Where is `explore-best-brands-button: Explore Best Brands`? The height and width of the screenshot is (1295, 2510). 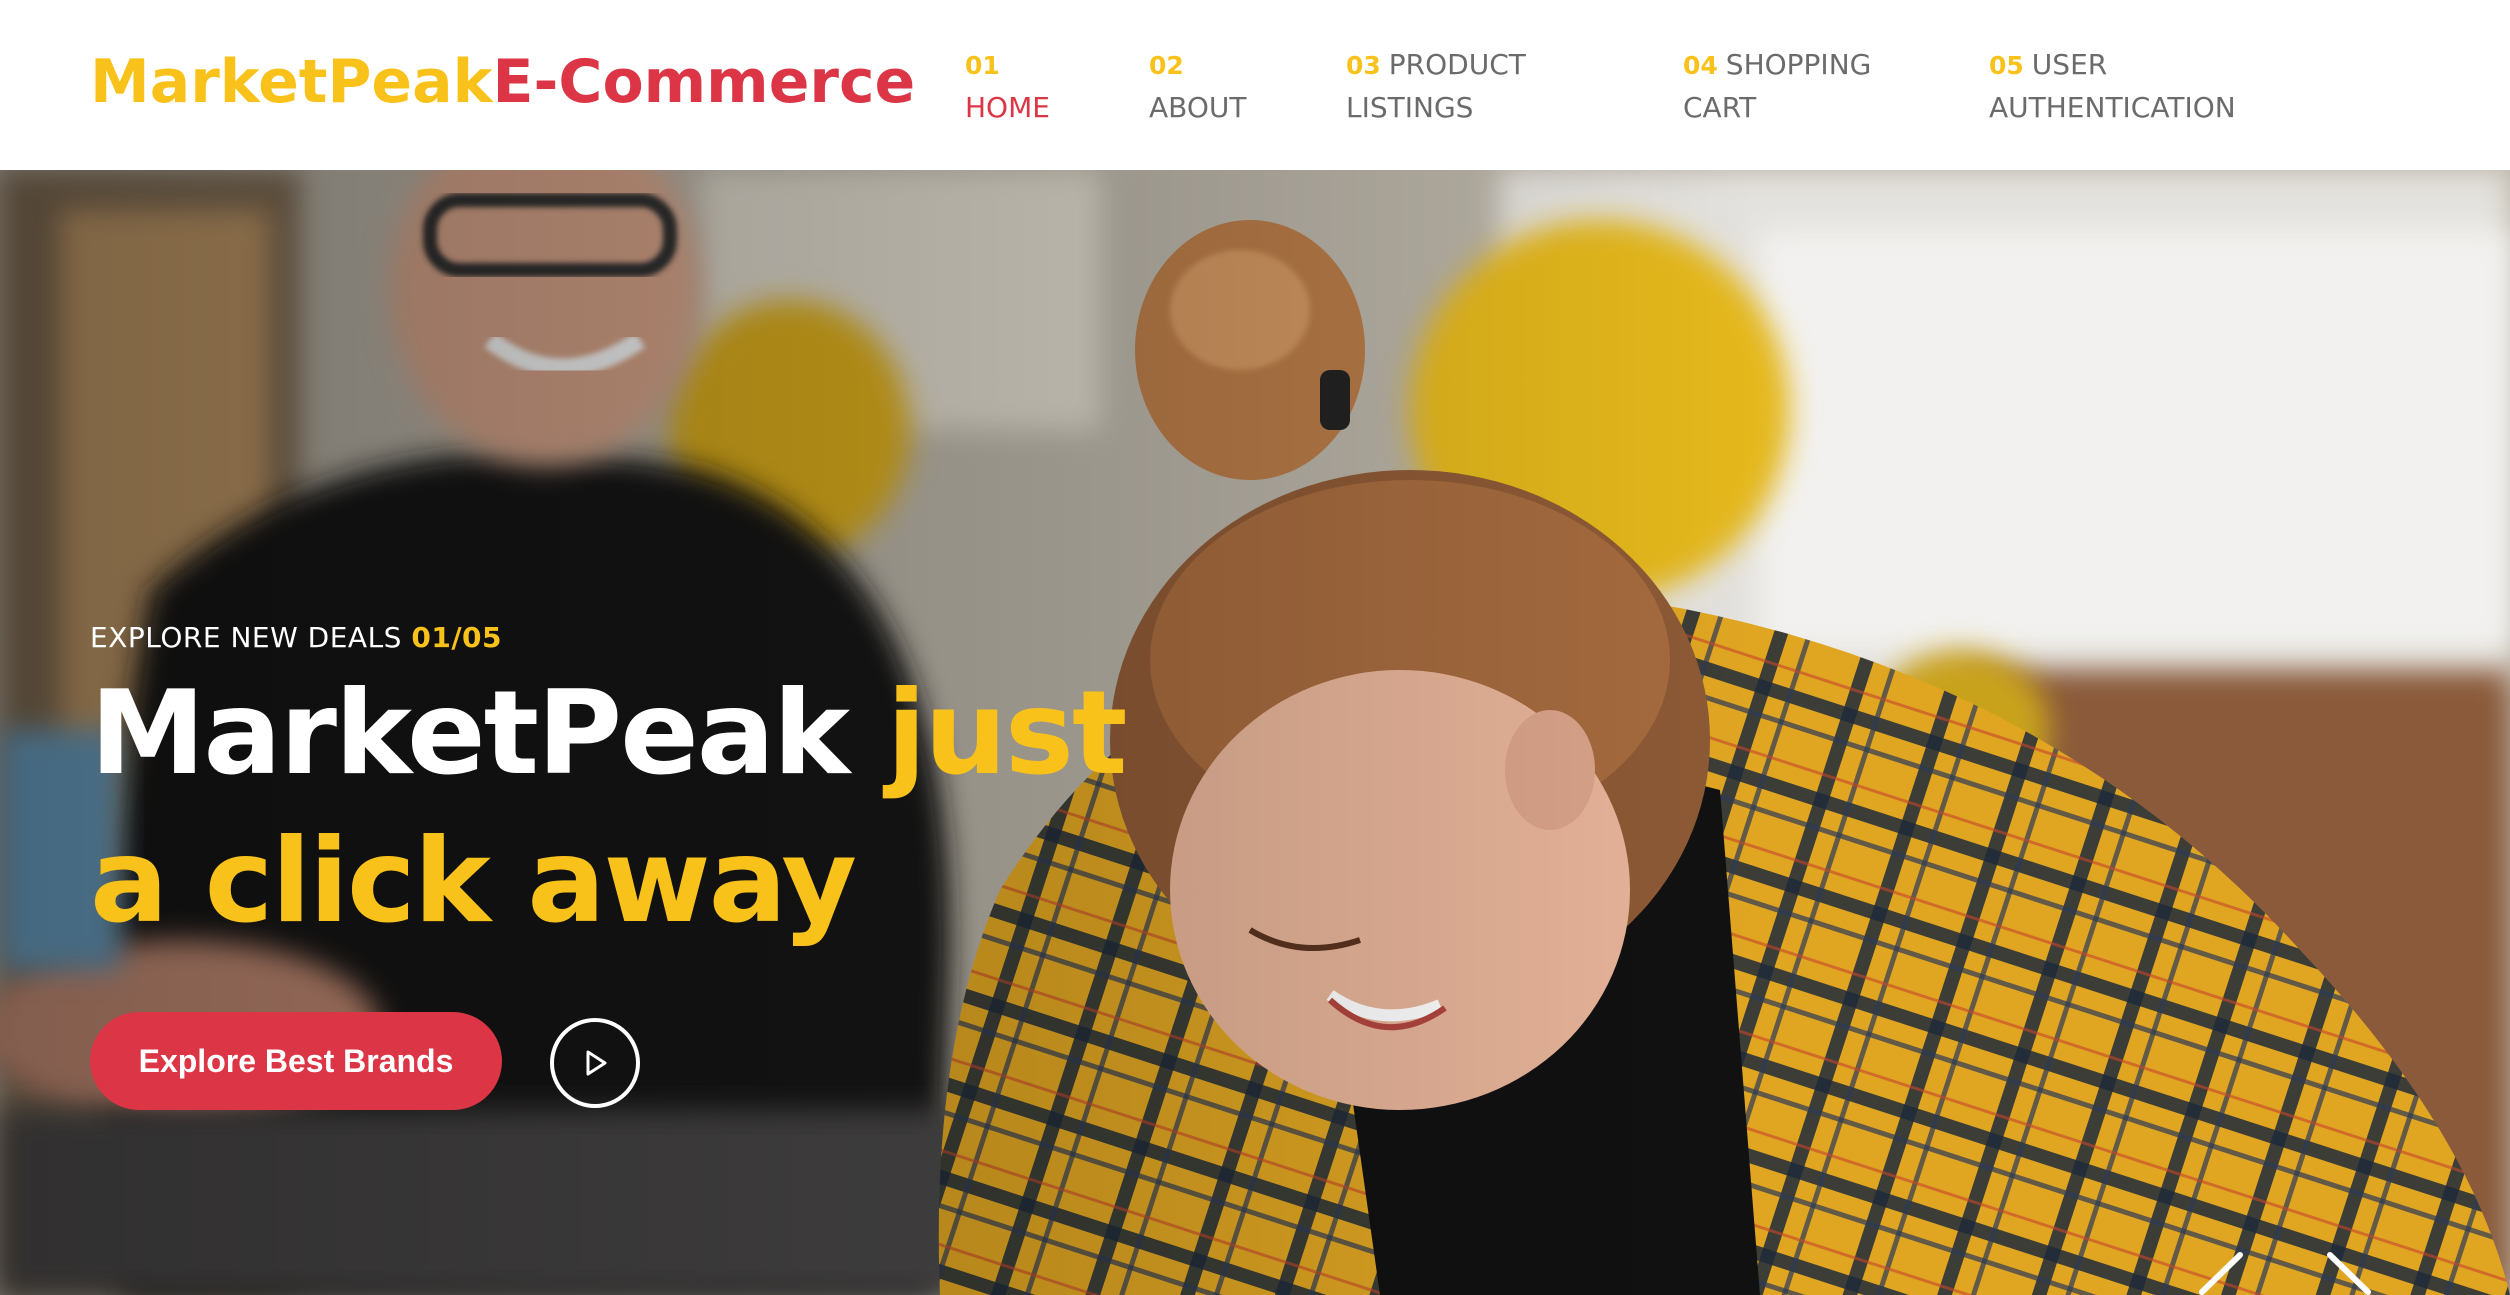
explore-best-brands-button: Explore Best Brands is located at coordinates (296, 1061).